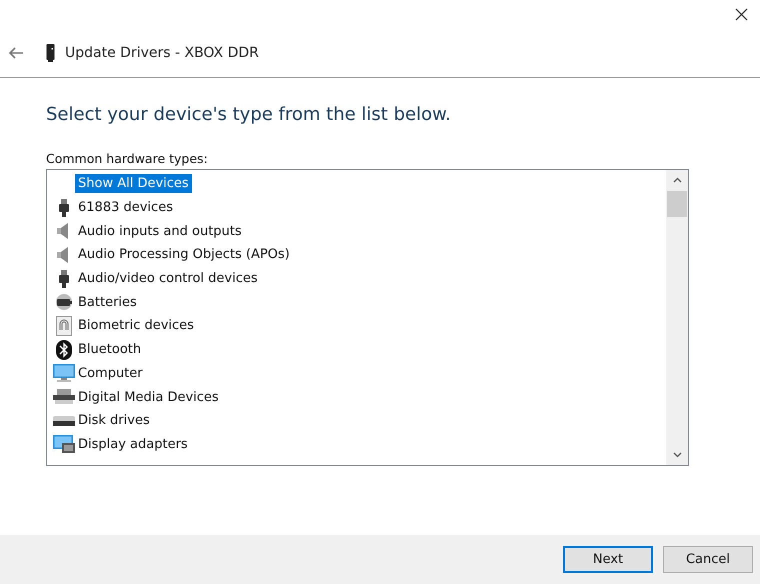  I want to click on battery-icon, so click(64, 302).